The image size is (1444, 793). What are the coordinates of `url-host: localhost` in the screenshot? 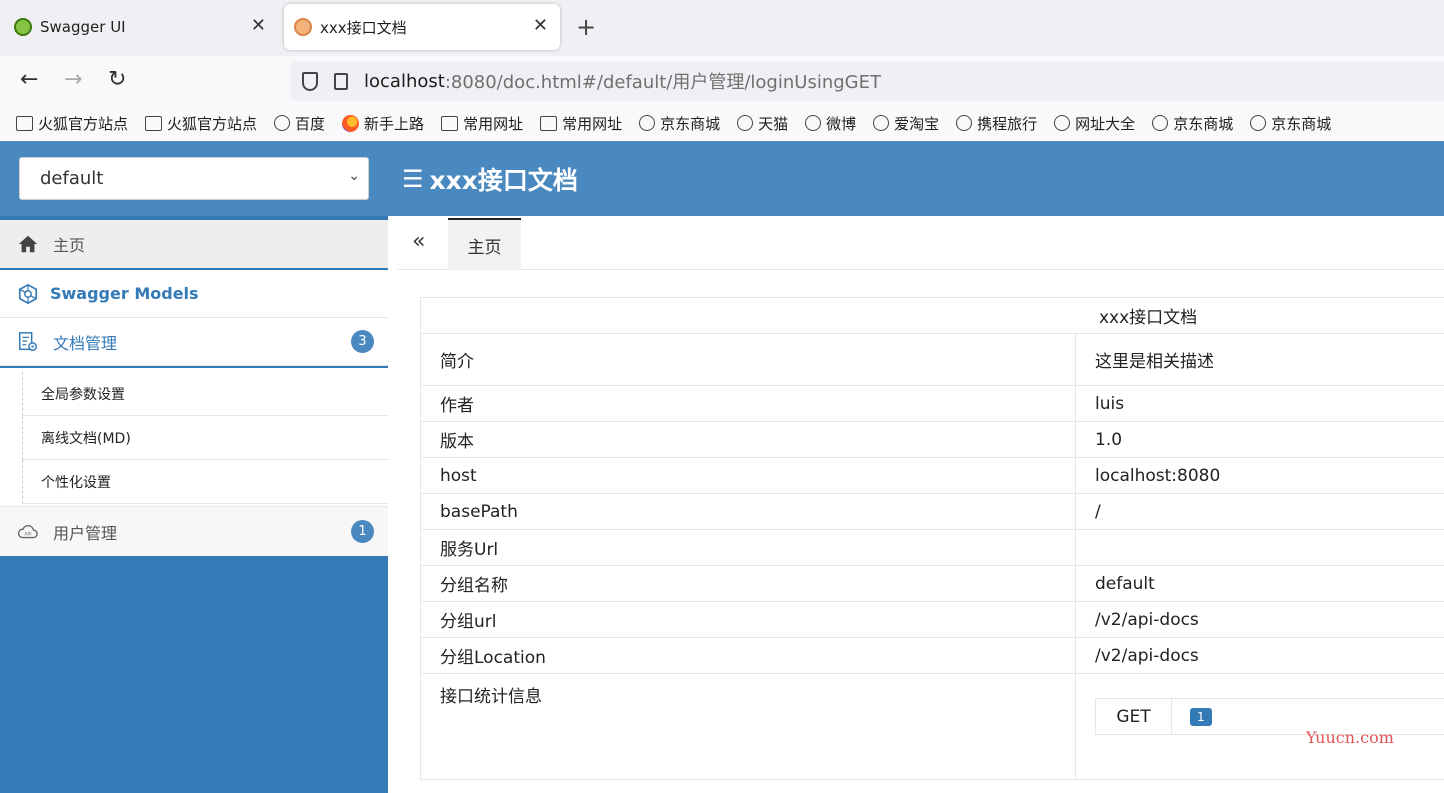 It's located at (404, 81).